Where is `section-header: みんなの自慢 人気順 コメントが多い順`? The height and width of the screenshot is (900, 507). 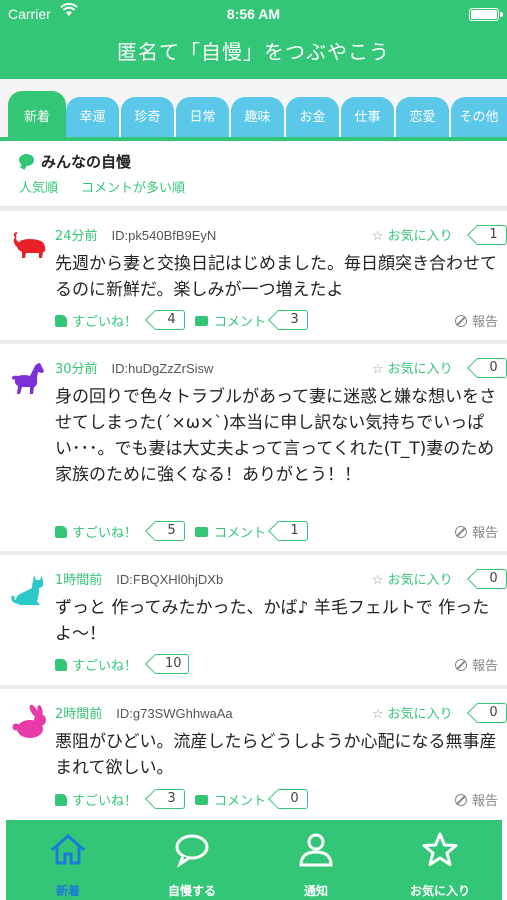
section-header: みんなの自慢 人気順 コメントが多い順 is located at coordinates (253, 174).